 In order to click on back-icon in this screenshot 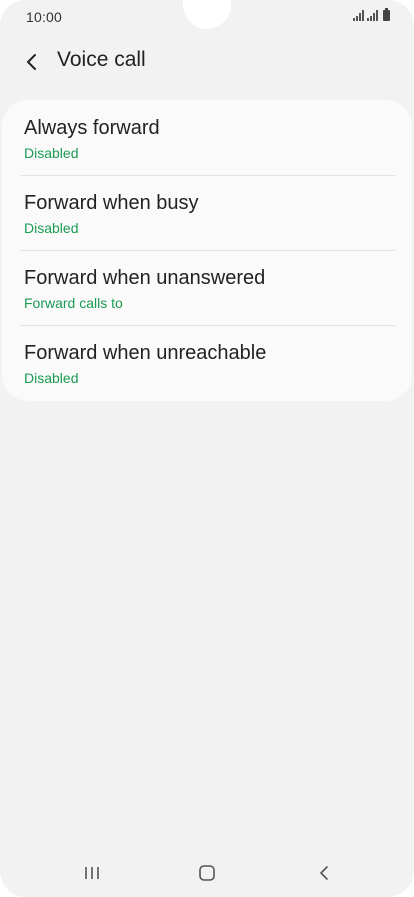, I will do `click(324, 873)`.